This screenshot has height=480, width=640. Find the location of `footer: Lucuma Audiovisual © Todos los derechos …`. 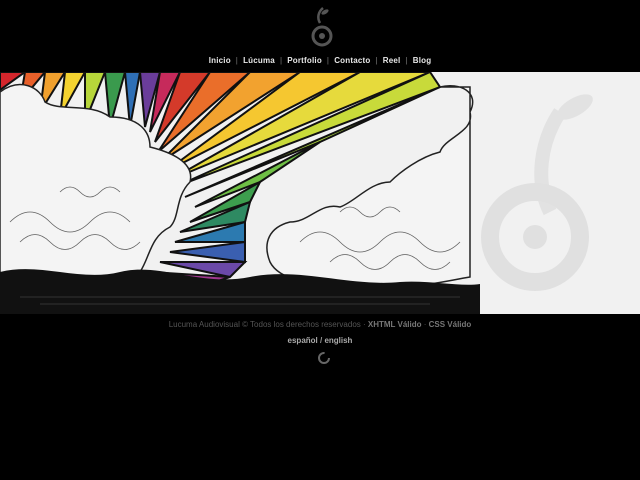

footer: Lucuma Audiovisual © Todos los derechos … is located at coordinates (320, 324).